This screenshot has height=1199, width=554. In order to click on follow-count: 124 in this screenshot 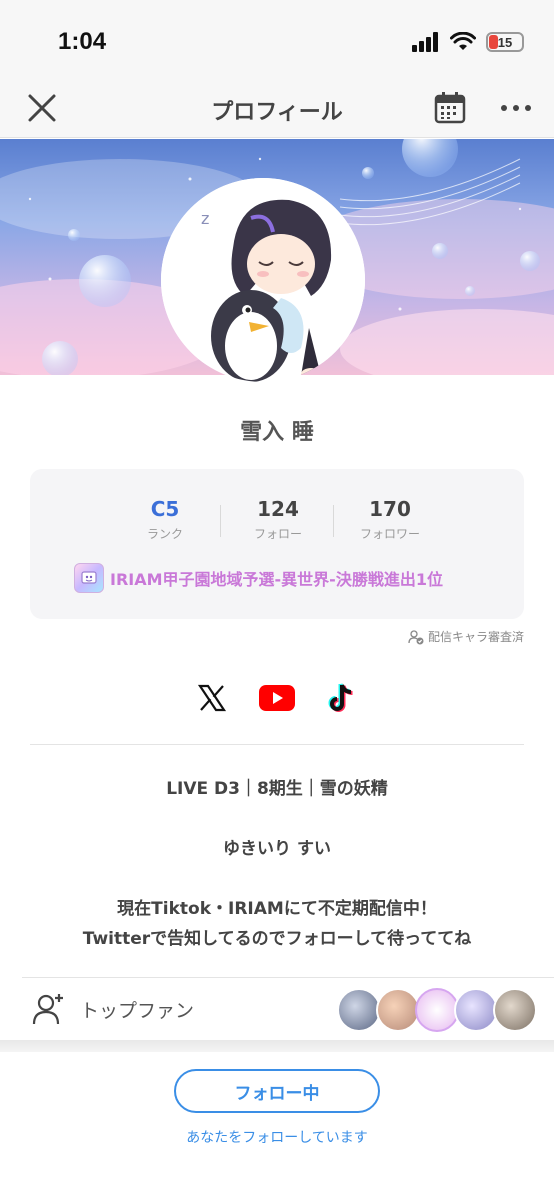, I will do `click(278, 509)`.